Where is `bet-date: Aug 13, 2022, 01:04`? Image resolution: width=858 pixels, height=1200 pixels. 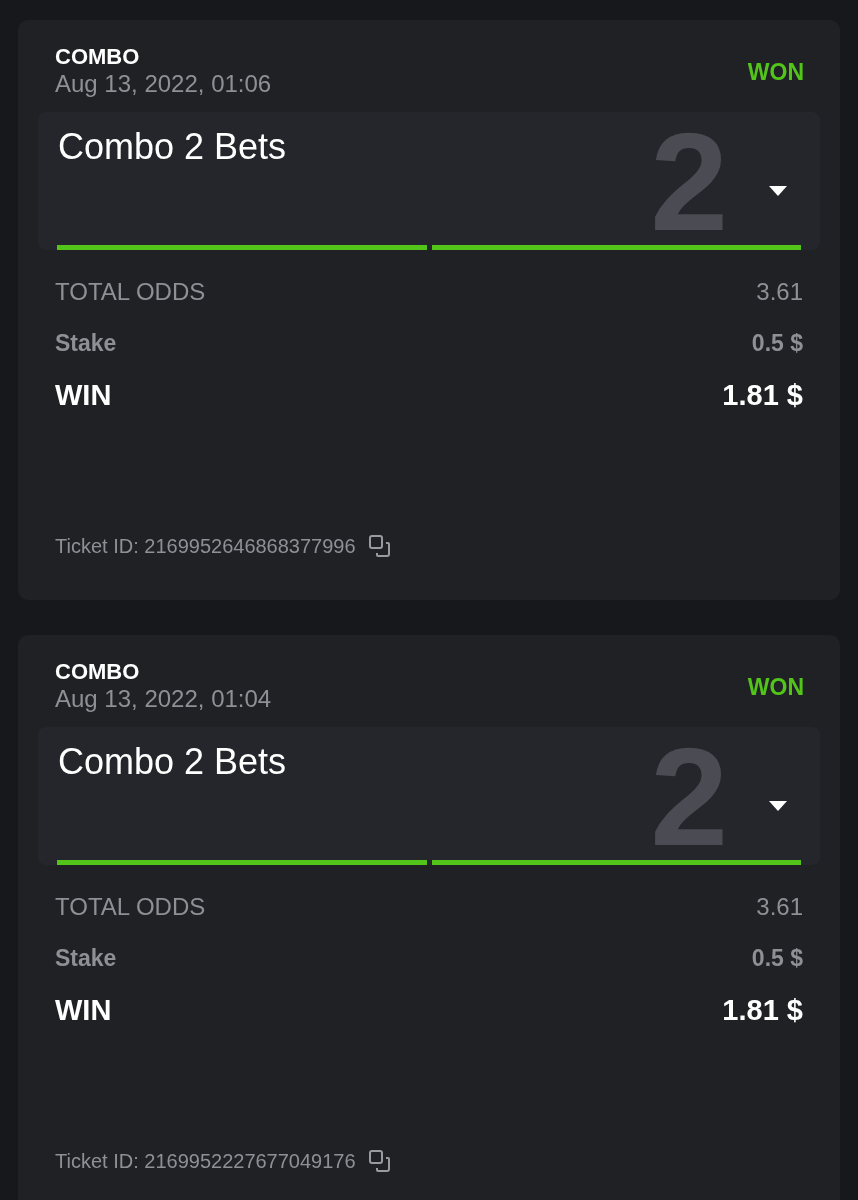
bet-date: Aug 13, 2022, 01:04 is located at coordinates (163, 699).